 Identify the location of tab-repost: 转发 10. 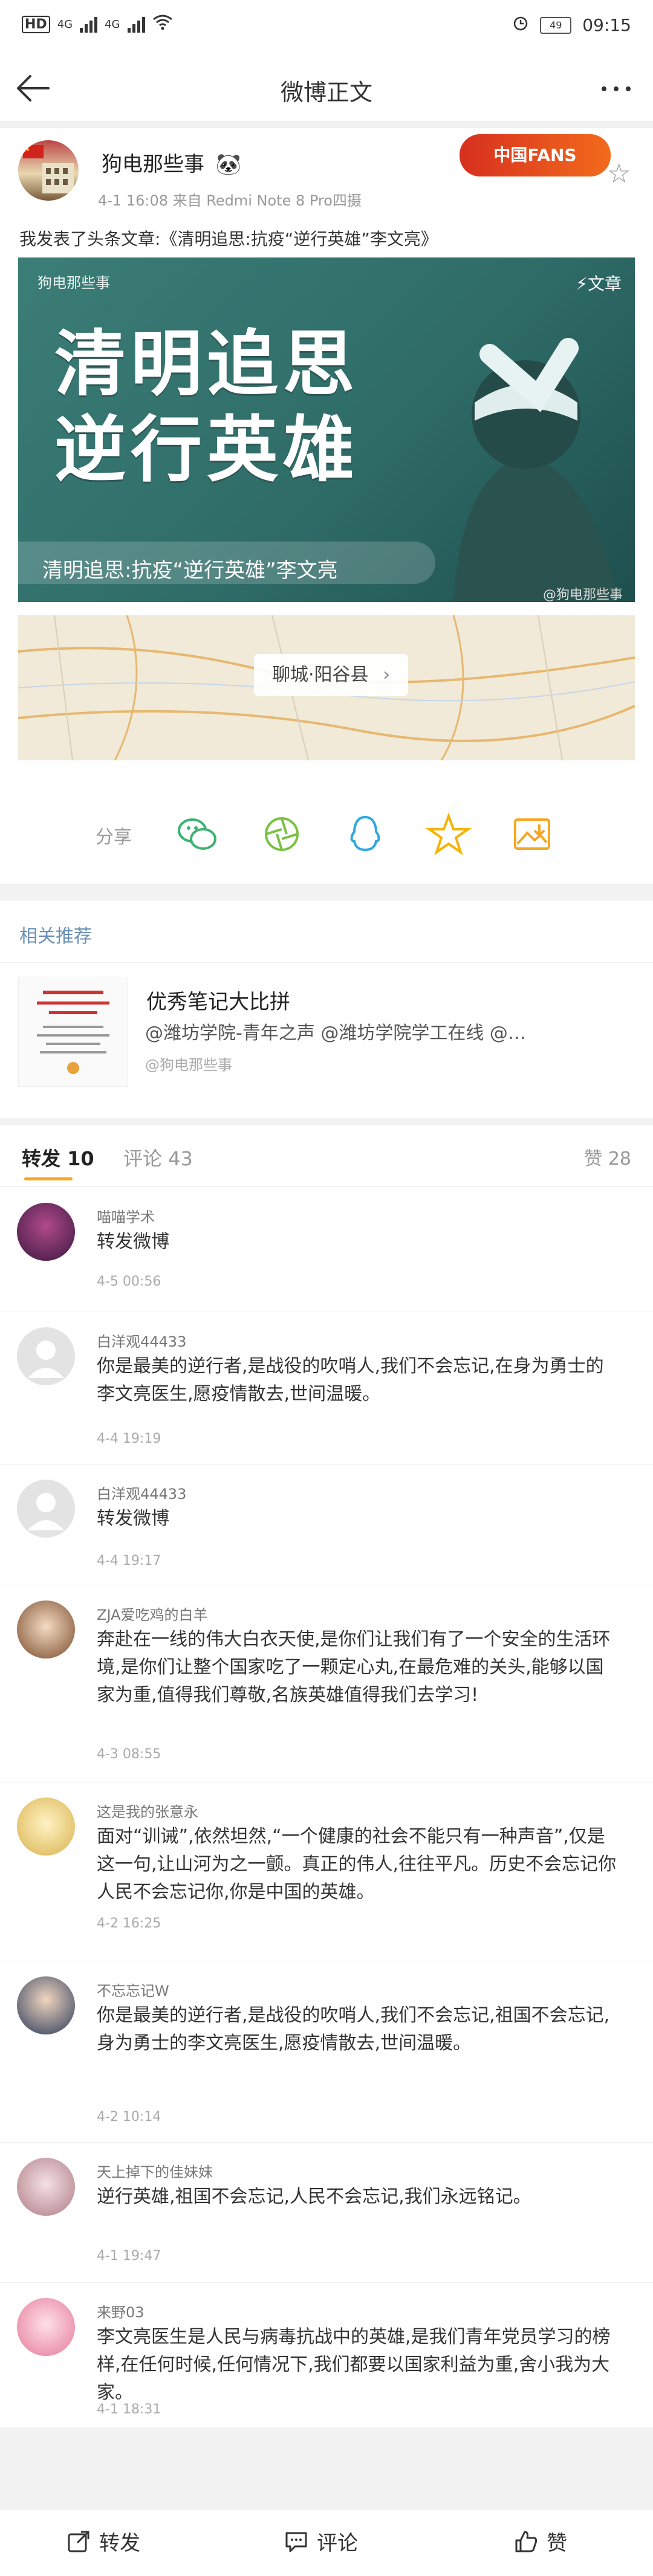
(58, 1157).